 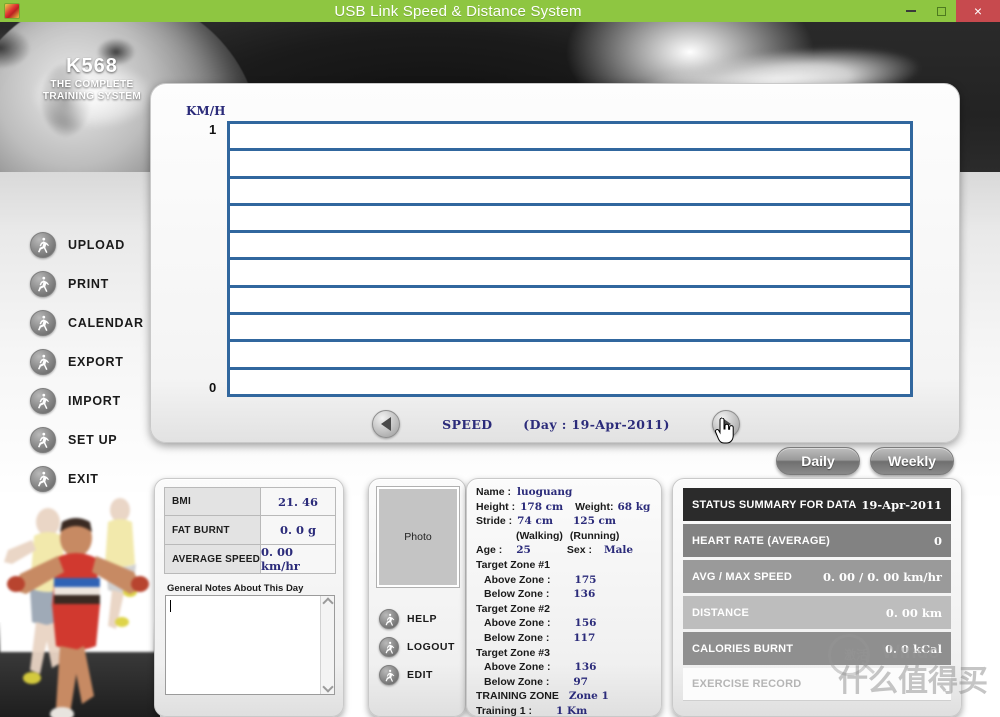 I want to click on stride-running-value: 125 cm, so click(x=594, y=521).